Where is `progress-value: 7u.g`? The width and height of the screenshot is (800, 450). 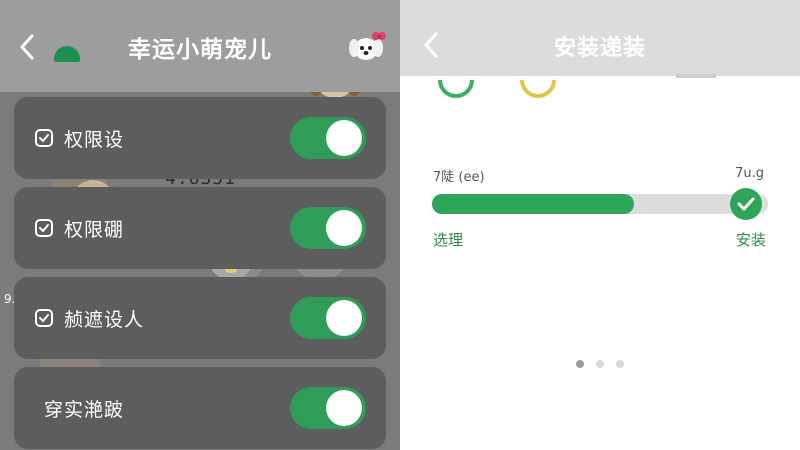 progress-value: 7u.g is located at coordinates (749, 173).